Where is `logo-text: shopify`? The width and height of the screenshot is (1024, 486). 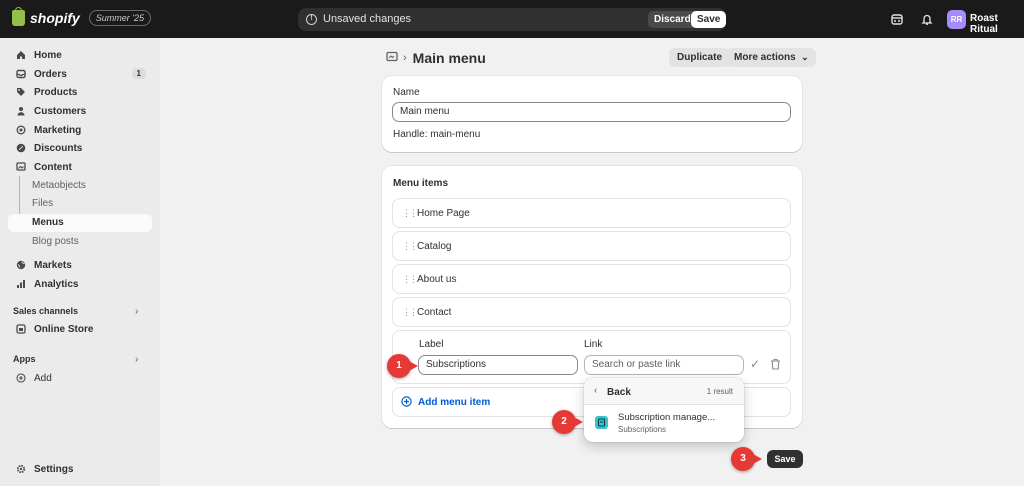
logo-text: shopify is located at coordinates (55, 18).